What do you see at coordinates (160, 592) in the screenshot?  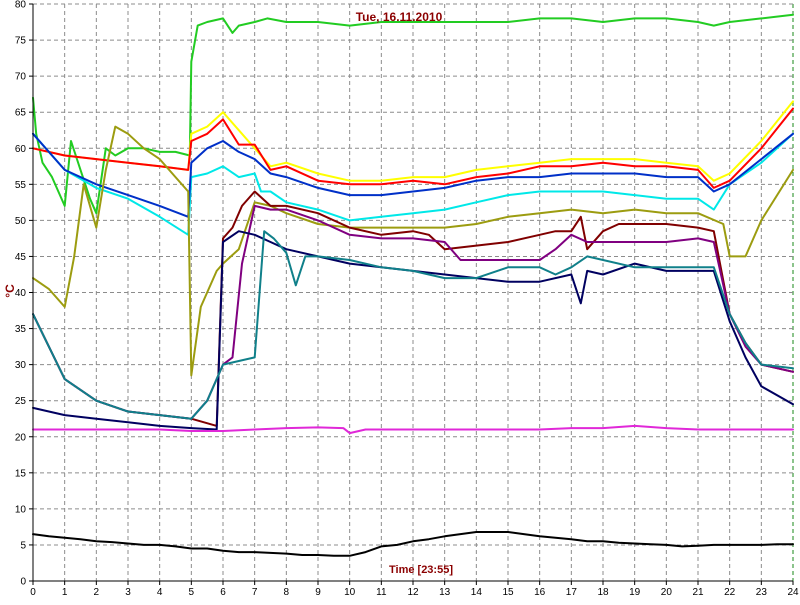 I see `x-tick-label: 4` at bounding box center [160, 592].